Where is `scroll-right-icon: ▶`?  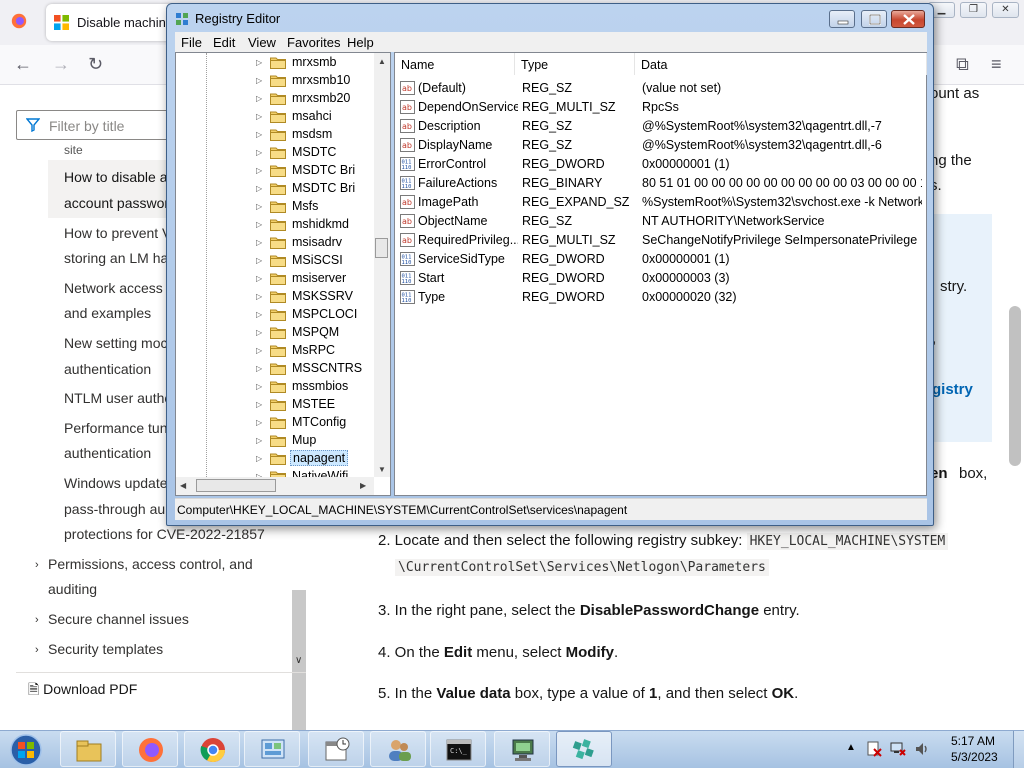 scroll-right-icon: ▶ is located at coordinates (363, 485).